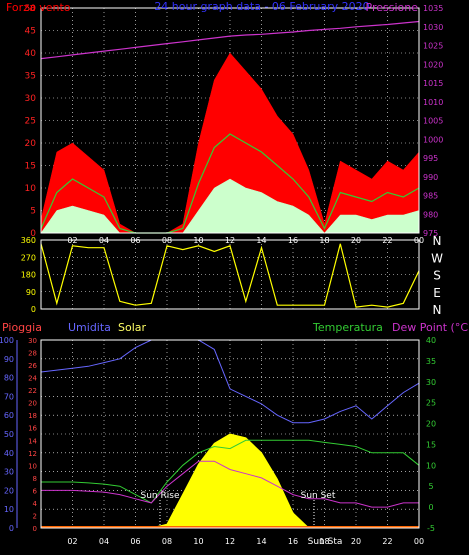  What do you see at coordinates (9, 490) in the screenshot?
I see `humidity-tick-label: 20` at bounding box center [9, 490].